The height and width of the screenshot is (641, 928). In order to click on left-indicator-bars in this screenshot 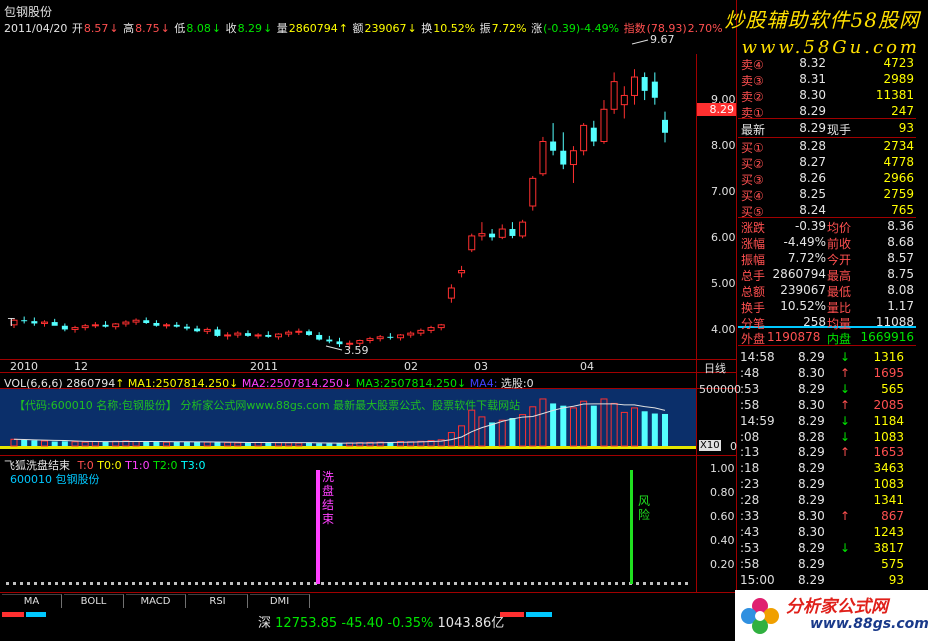, I will do `click(25, 615)`.